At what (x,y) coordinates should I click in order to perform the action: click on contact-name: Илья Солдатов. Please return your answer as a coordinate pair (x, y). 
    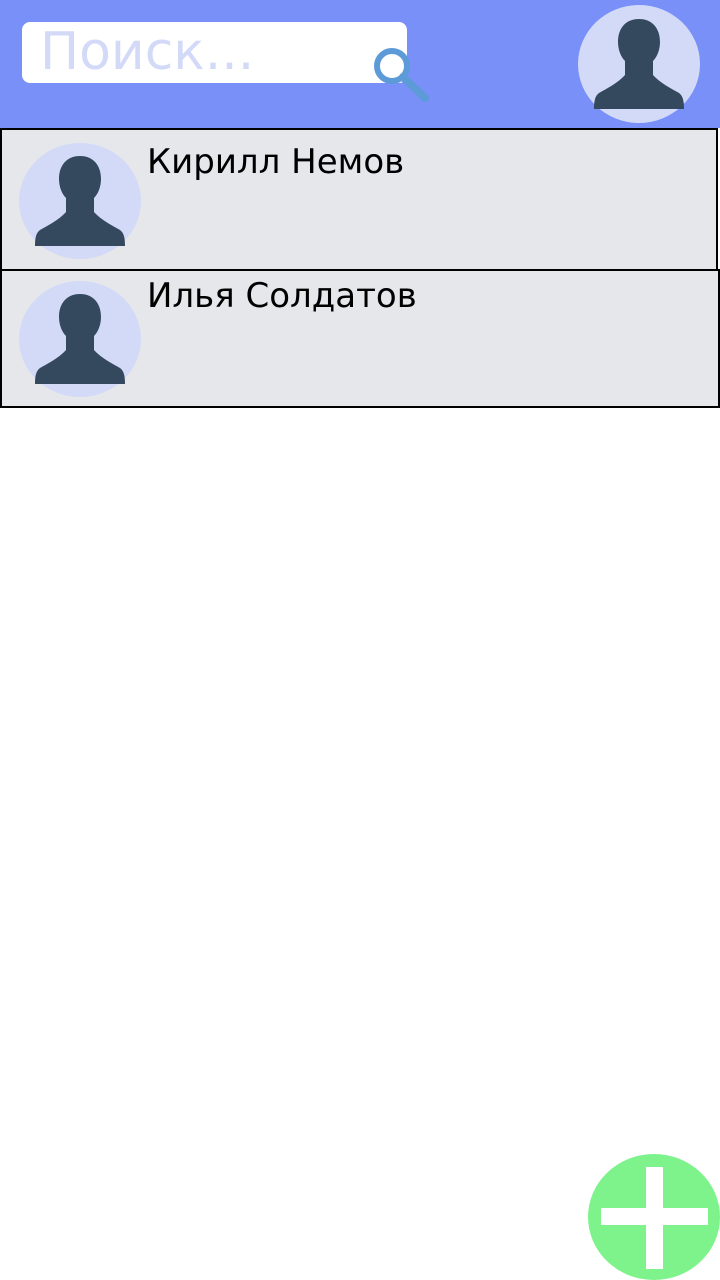
    Looking at the image, I should click on (282, 296).